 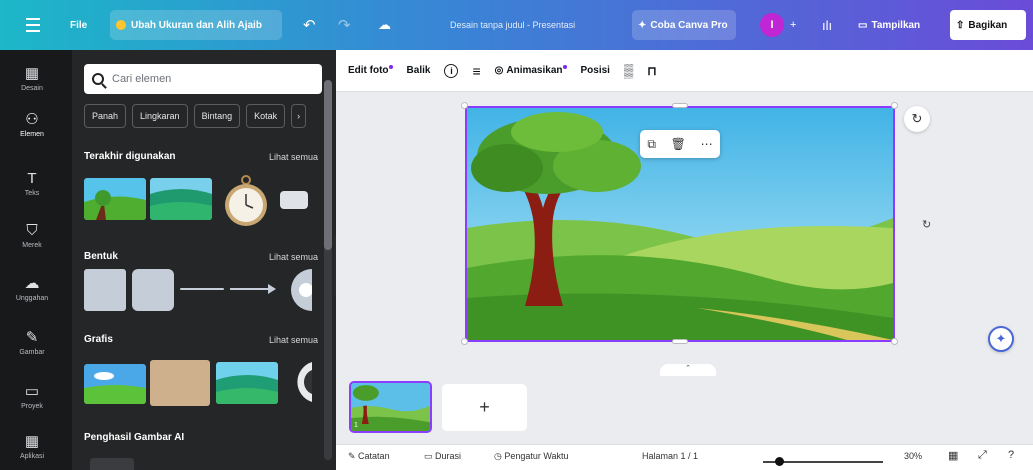 What do you see at coordinates (680, 341) in the screenshot?
I see `resize-handle-bottom` at bounding box center [680, 341].